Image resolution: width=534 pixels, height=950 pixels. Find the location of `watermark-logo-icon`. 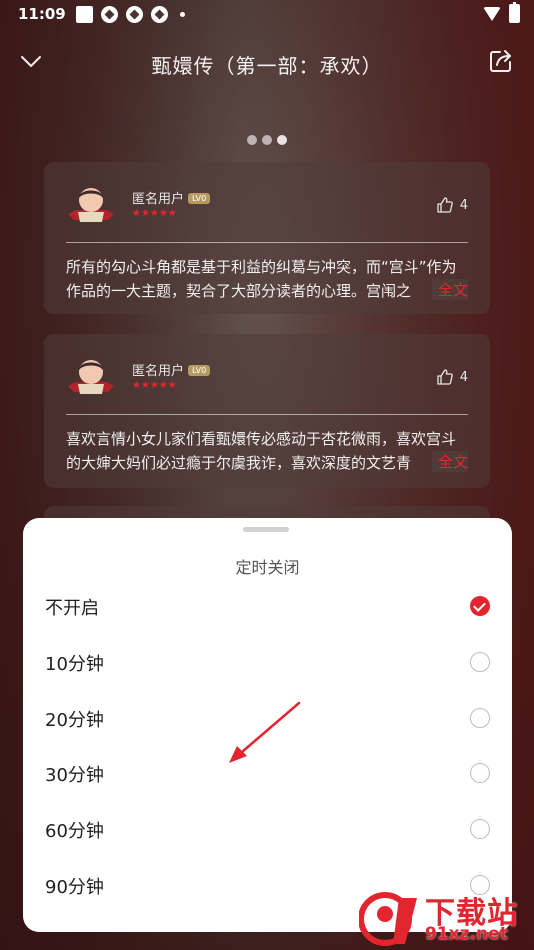

watermark-logo-icon is located at coordinates (388, 919).